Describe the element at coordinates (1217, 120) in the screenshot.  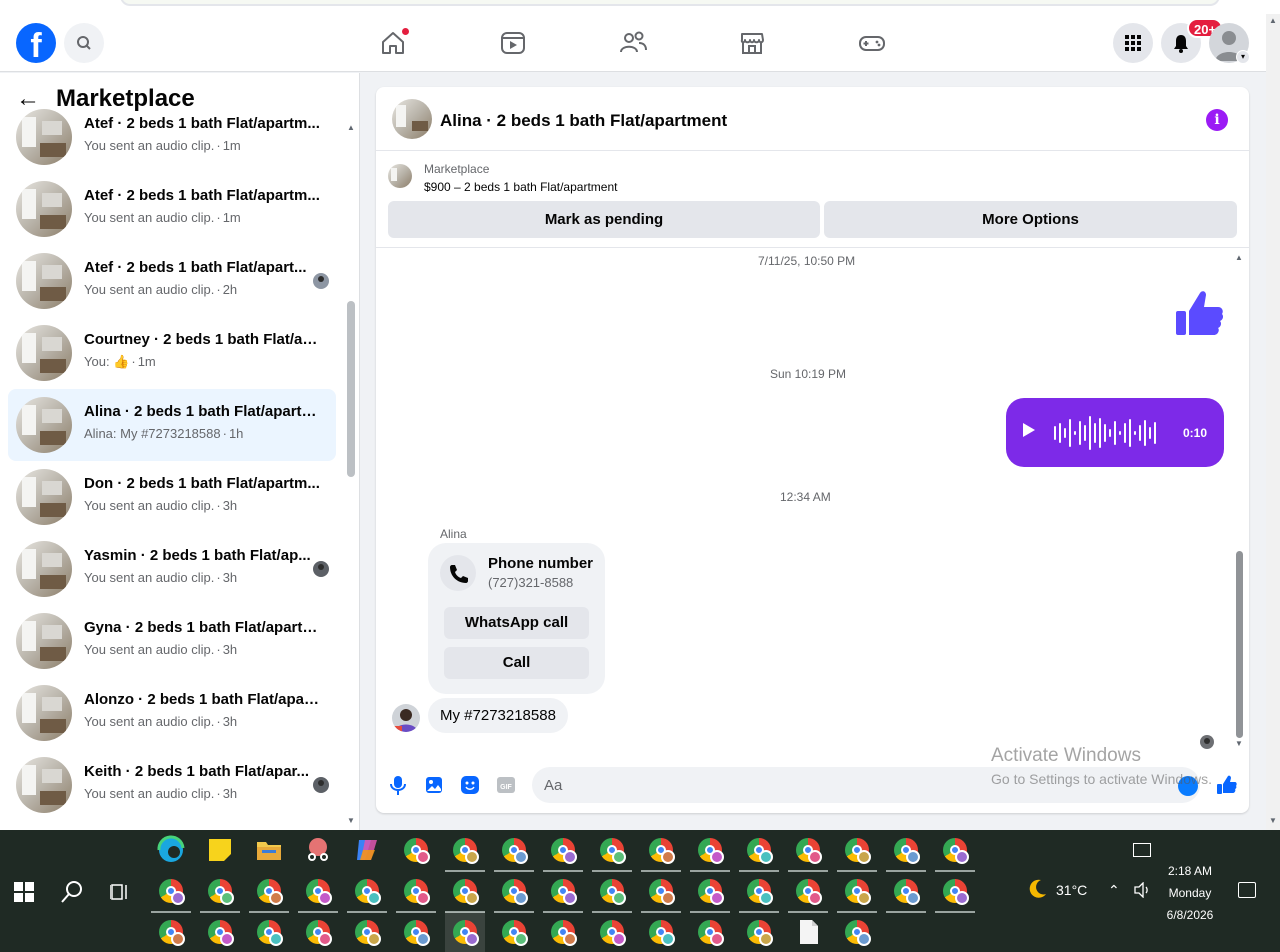
I see `info-icon: i` at that location.